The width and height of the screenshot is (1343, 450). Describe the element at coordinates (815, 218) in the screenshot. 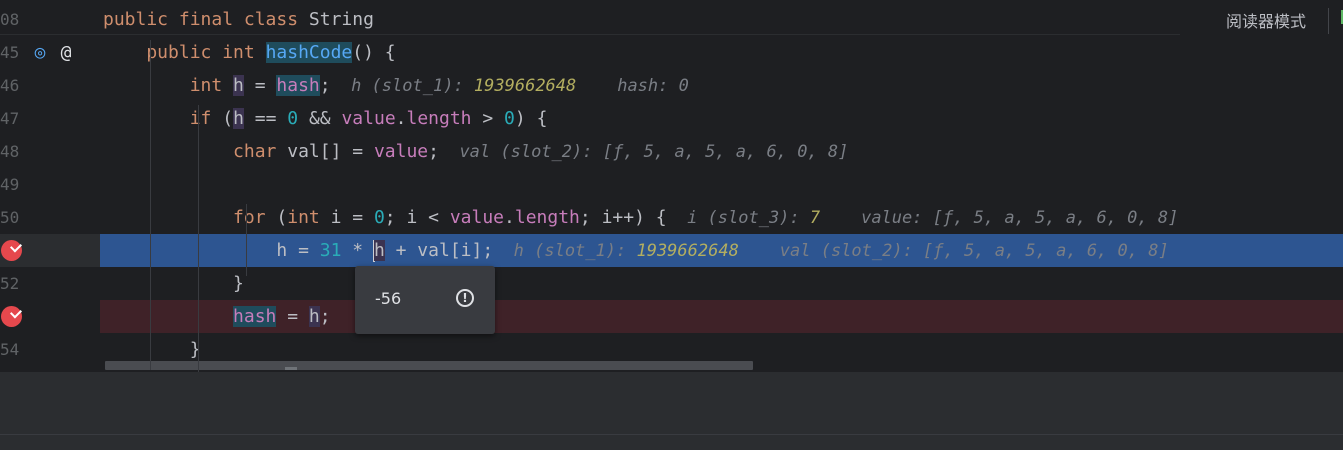

I see `inline-debug-value: 7` at that location.